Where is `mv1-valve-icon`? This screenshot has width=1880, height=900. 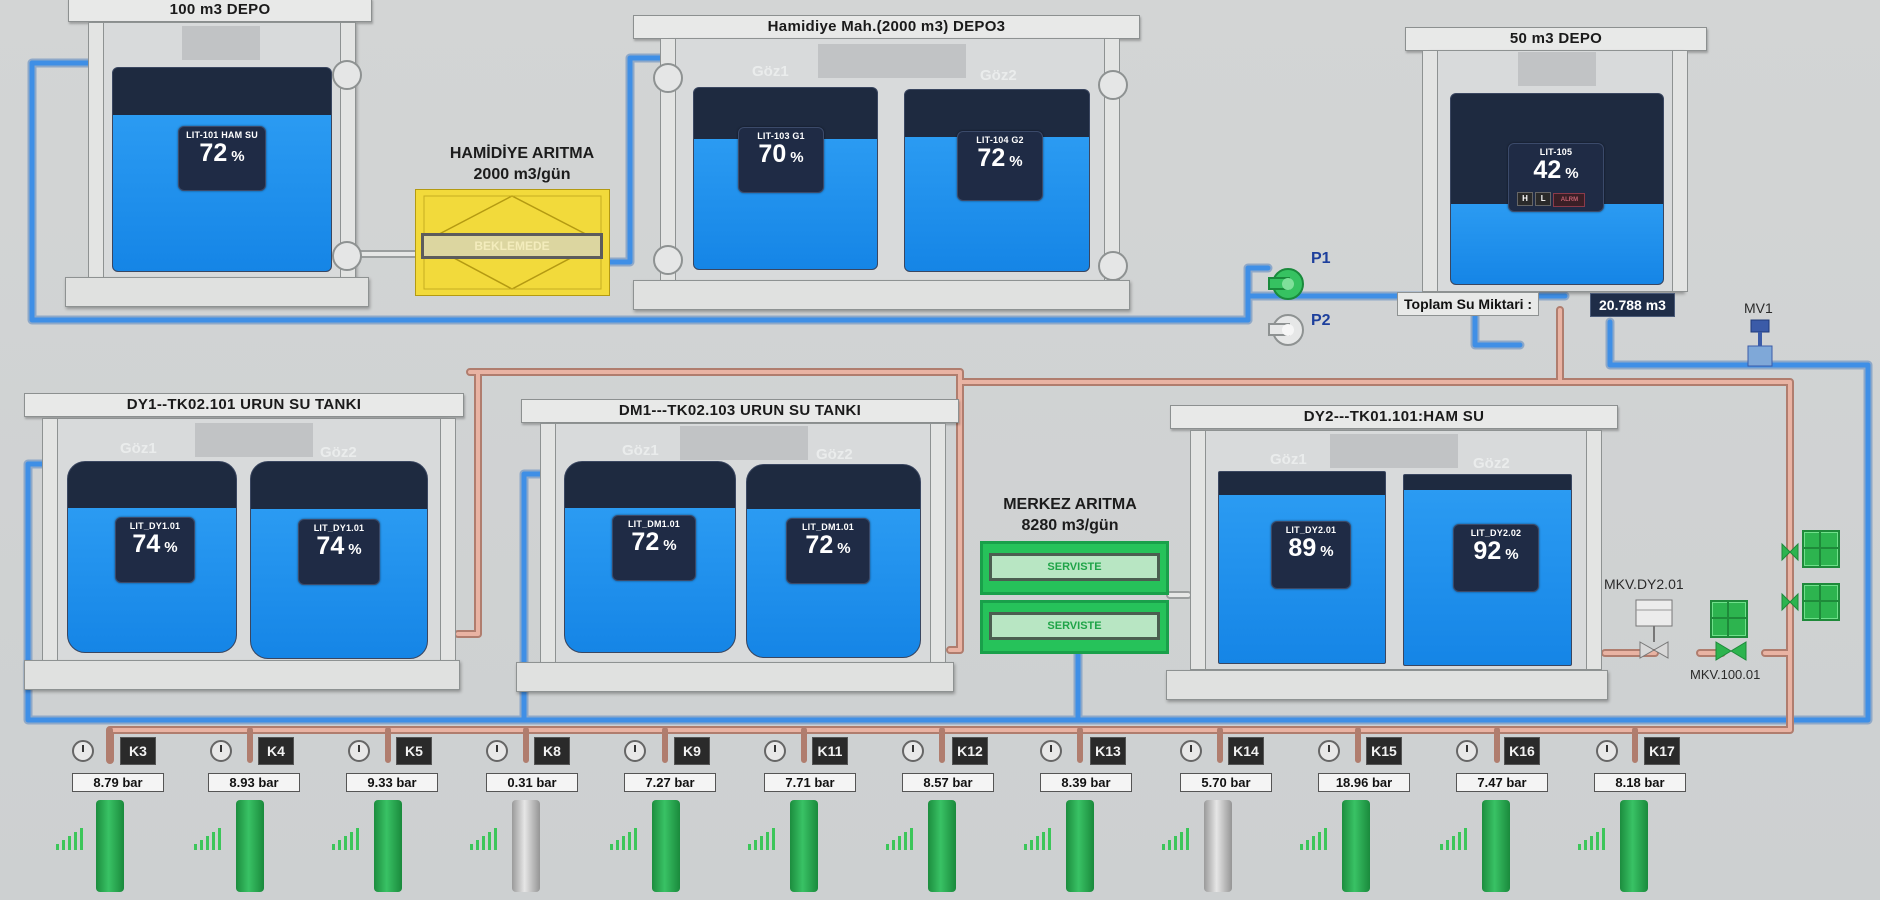 mv1-valve-icon is located at coordinates (1760, 348).